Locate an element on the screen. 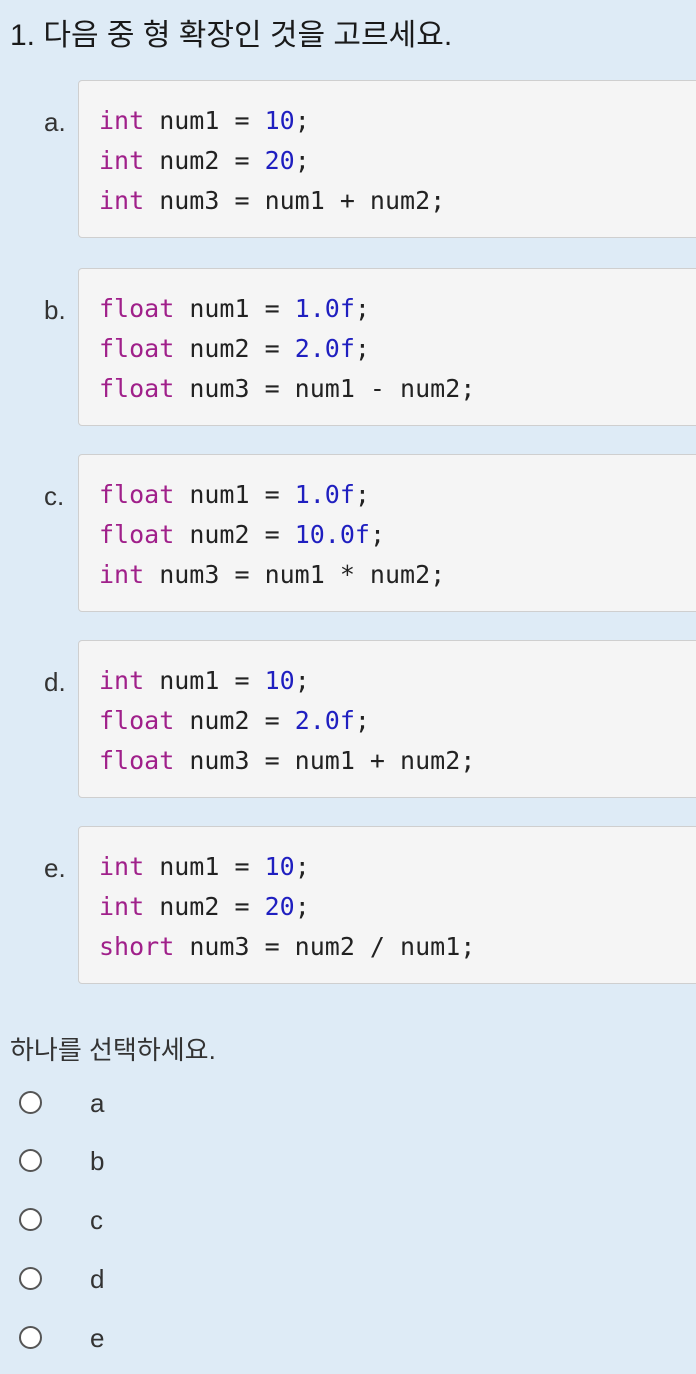 The image size is (696, 1374). option-letter: d. is located at coordinates (55, 682).